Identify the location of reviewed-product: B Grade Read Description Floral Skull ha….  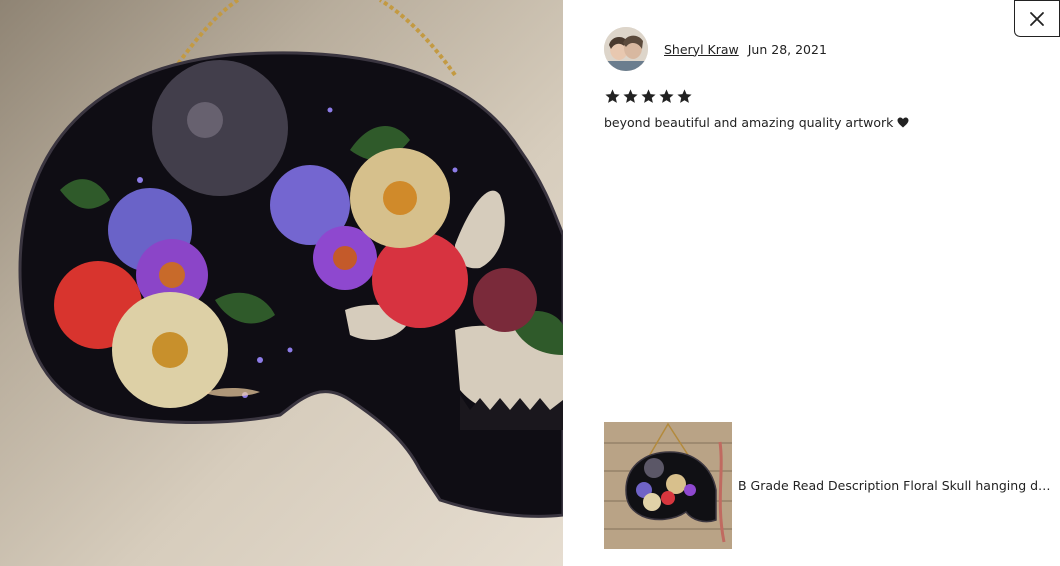
(829, 485).